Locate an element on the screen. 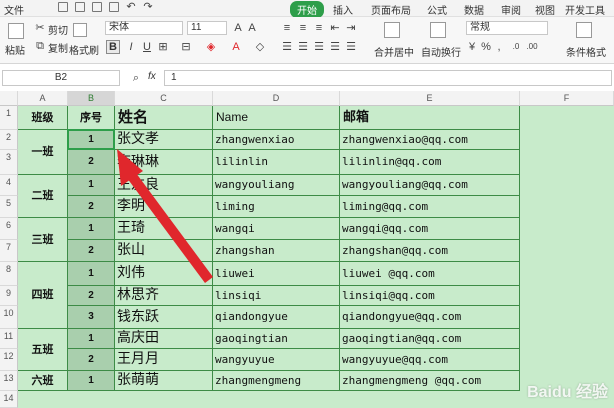 The height and width of the screenshot is (408, 614). align-center-icon: ☰ is located at coordinates (303, 47).